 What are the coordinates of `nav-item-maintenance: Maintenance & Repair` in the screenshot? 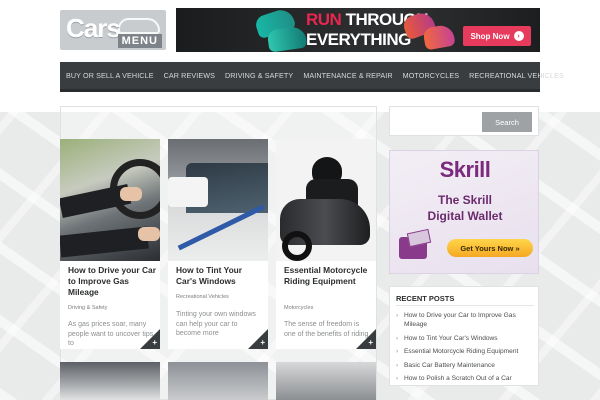 It's located at (347, 75).